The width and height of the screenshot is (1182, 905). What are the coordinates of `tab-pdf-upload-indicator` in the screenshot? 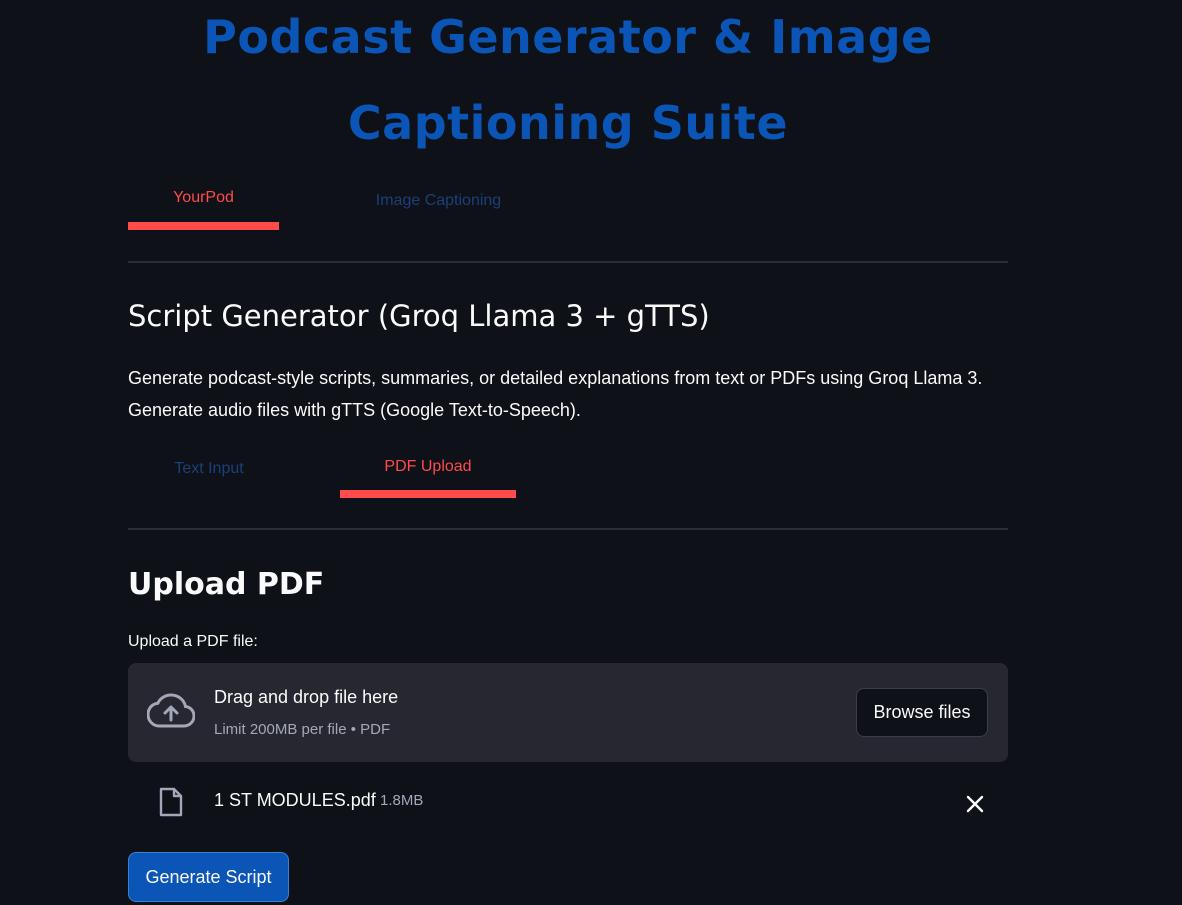 It's located at (428, 494).